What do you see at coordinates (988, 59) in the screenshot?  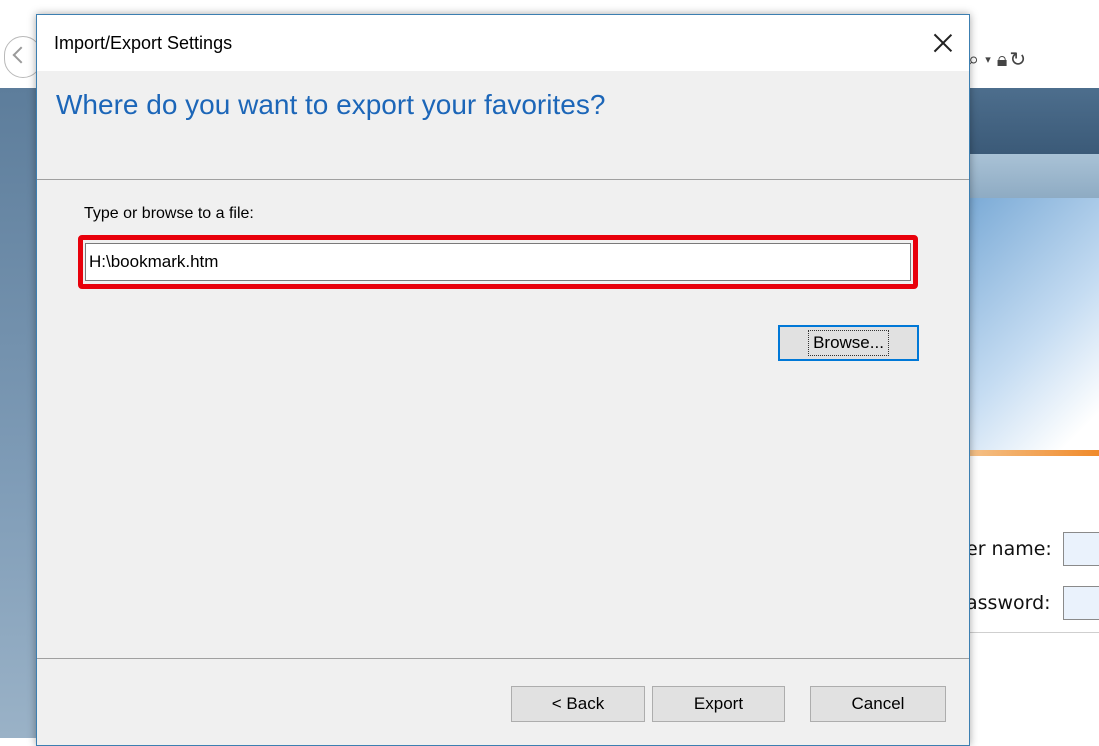 I see `dropdown-caret-icon: ▾` at bounding box center [988, 59].